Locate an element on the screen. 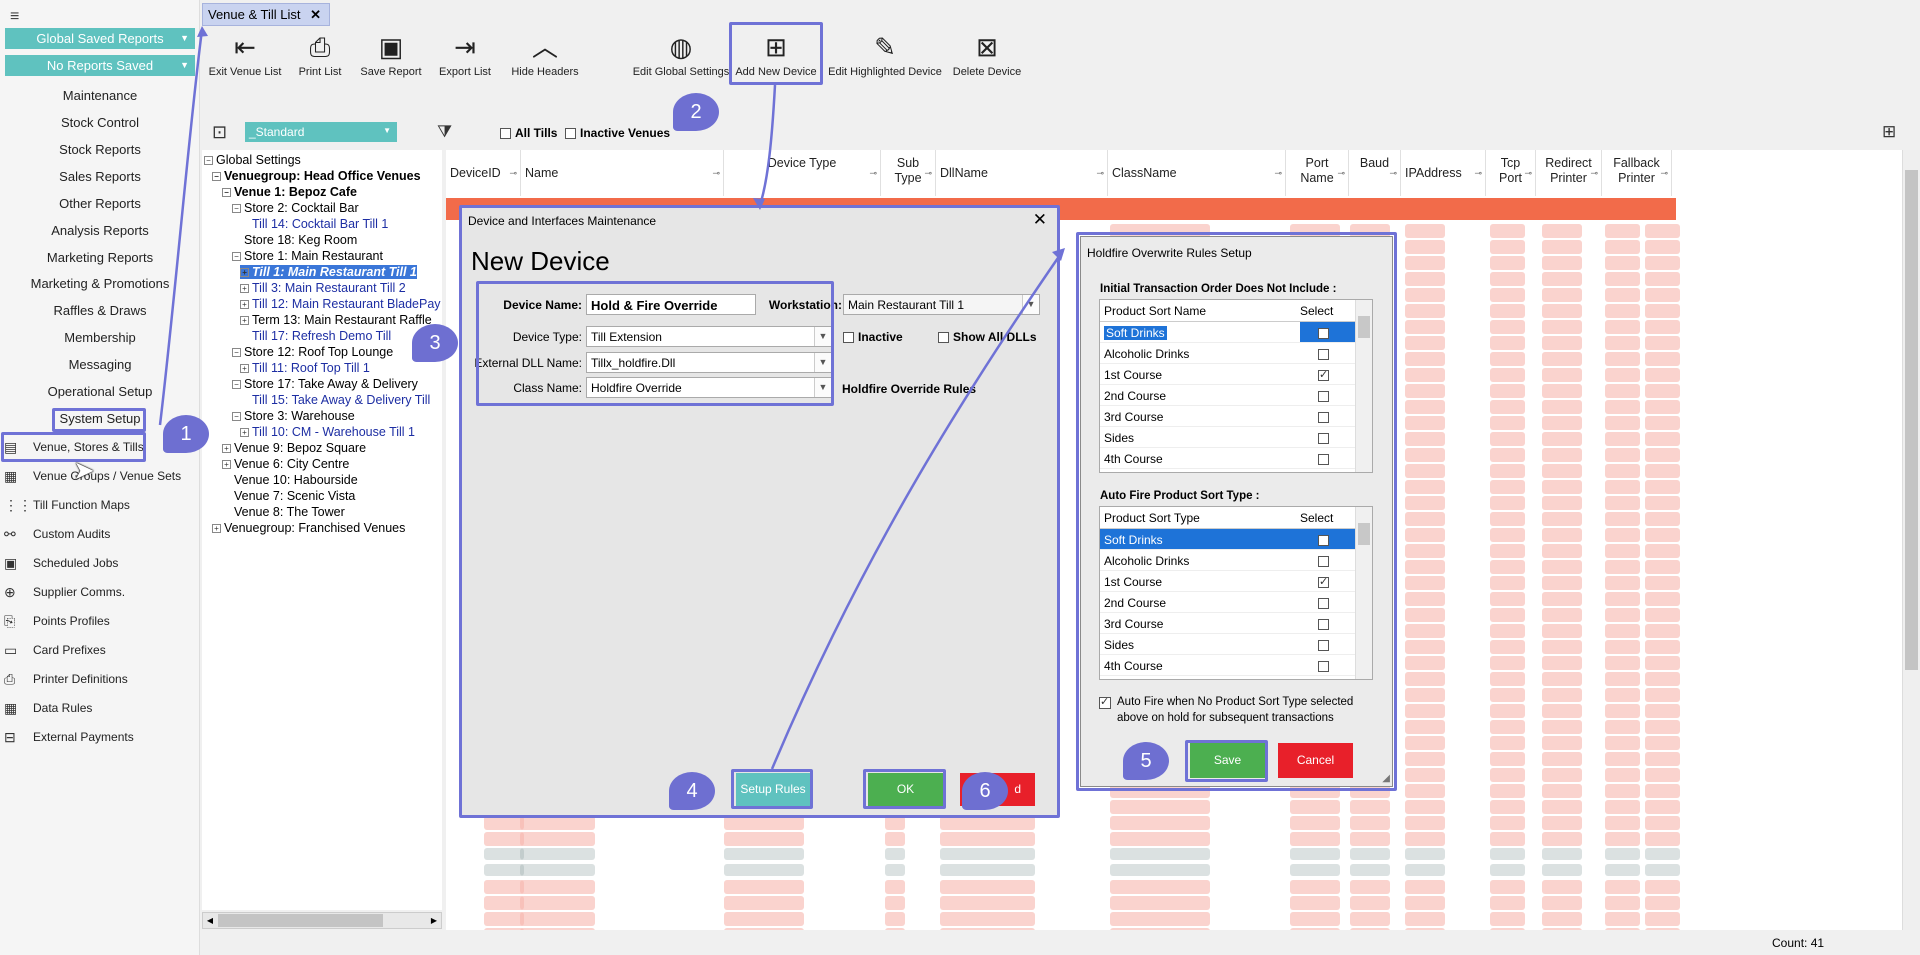 The width and height of the screenshot is (1920, 955). step-2-badge: 2 is located at coordinates (696, 112).